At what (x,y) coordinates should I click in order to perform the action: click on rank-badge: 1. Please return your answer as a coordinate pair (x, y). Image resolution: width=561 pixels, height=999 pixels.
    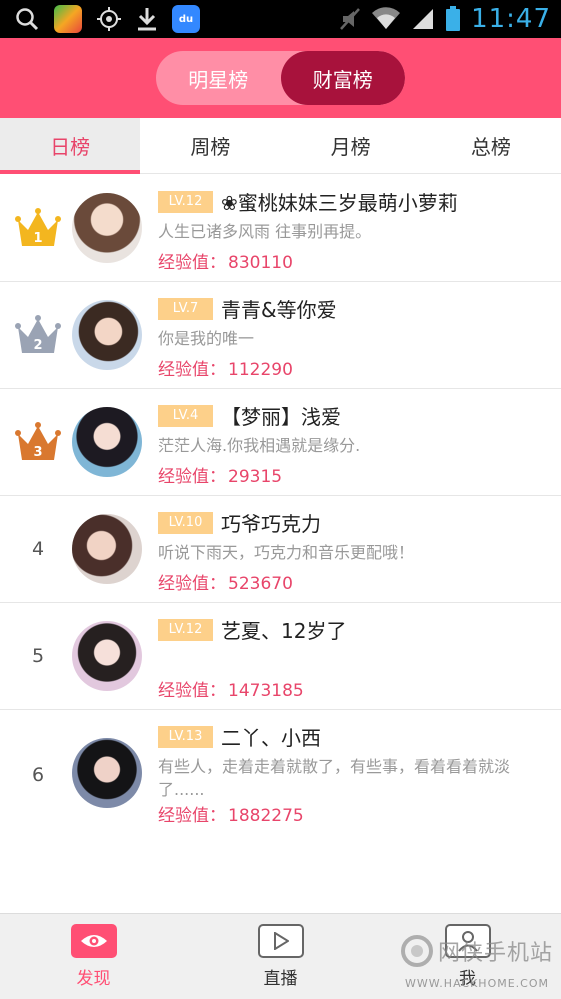
    Looking at the image, I should click on (38, 228).